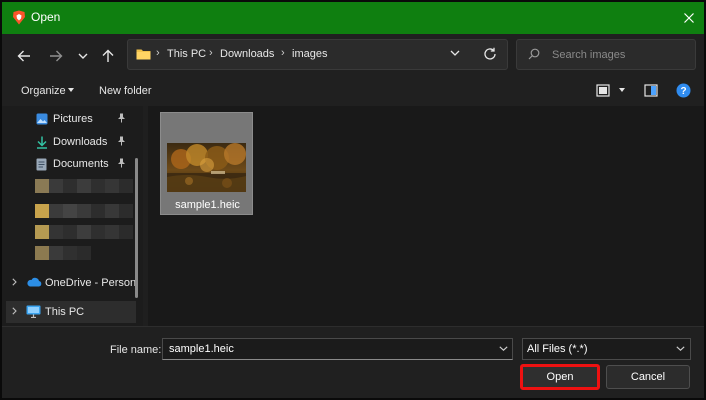  I want to click on breadcrumb-this-pc: This PC, so click(186, 54).